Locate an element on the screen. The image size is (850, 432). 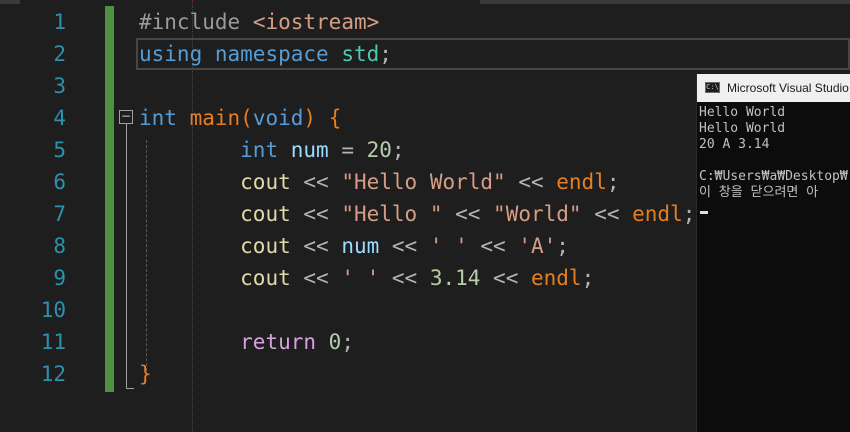
code-token: 3.14 is located at coordinates (455, 278).